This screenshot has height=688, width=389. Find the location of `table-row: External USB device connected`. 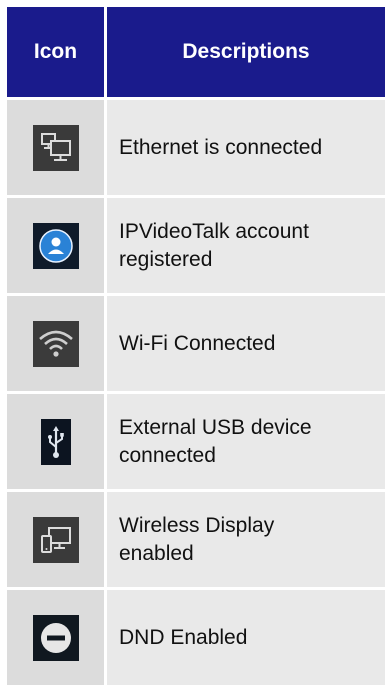

table-row: External USB device connected is located at coordinates (196, 441).